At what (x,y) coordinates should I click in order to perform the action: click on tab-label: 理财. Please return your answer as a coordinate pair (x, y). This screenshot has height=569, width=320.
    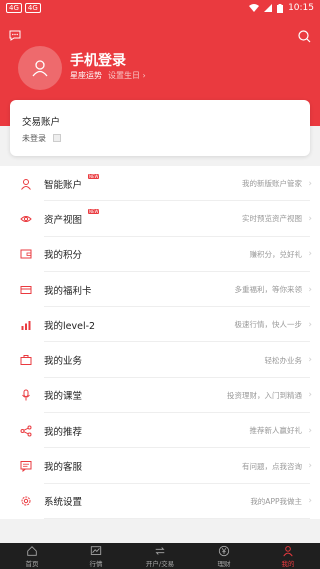
    Looking at the image, I should click on (224, 563).